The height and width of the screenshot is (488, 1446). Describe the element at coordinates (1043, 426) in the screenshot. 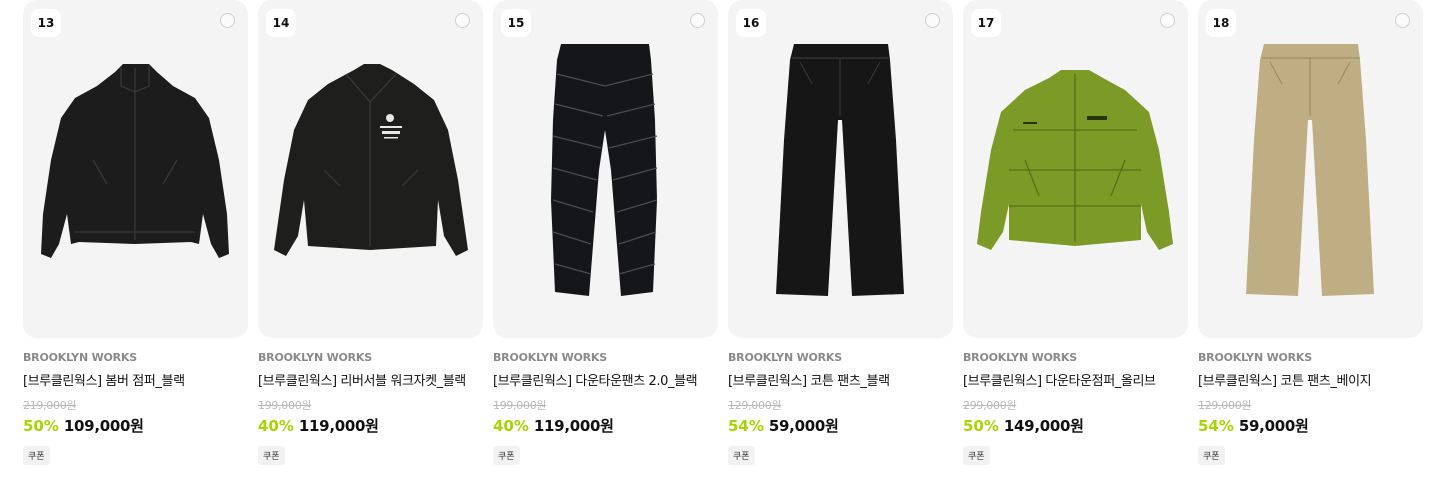

I see `sale-price: 149,000원` at that location.